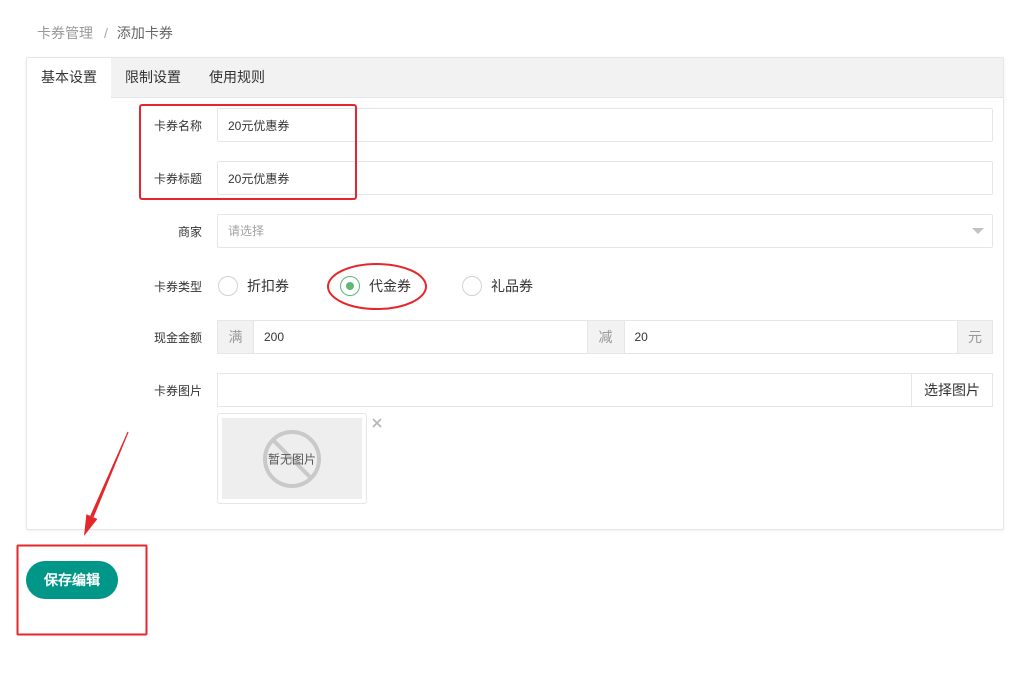  Describe the element at coordinates (235, 337) in the screenshot. I see `full-prefix-addon: 满` at that location.